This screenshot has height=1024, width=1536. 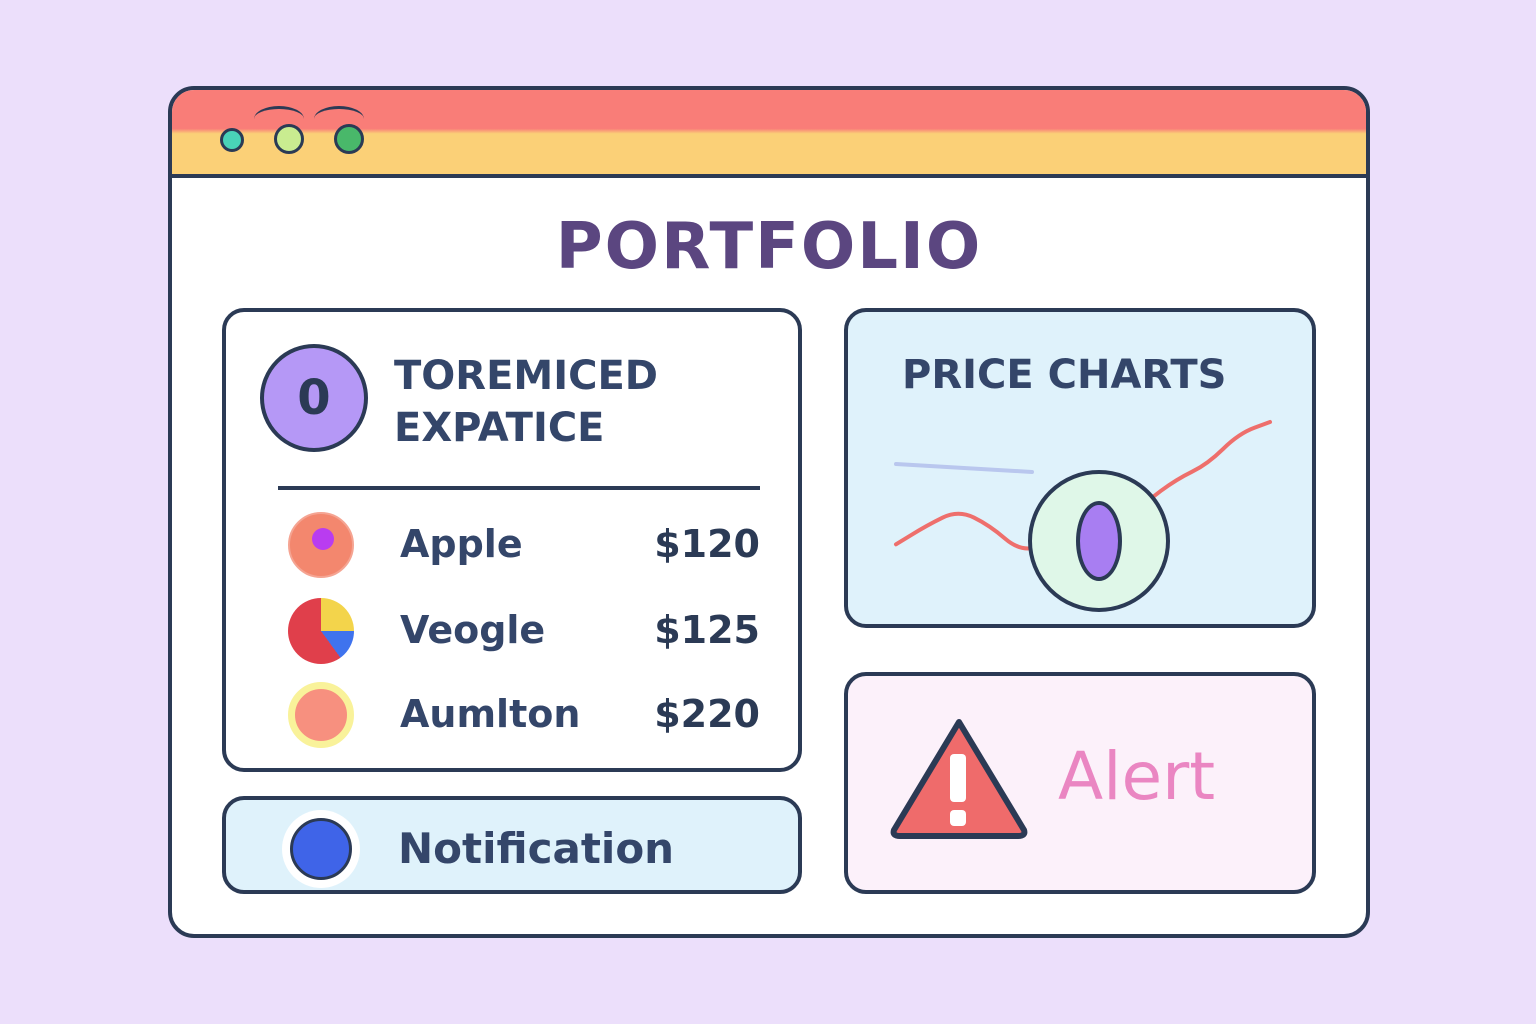 What do you see at coordinates (289, 139) in the screenshot?
I see `window-control-lime` at bounding box center [289, 139].